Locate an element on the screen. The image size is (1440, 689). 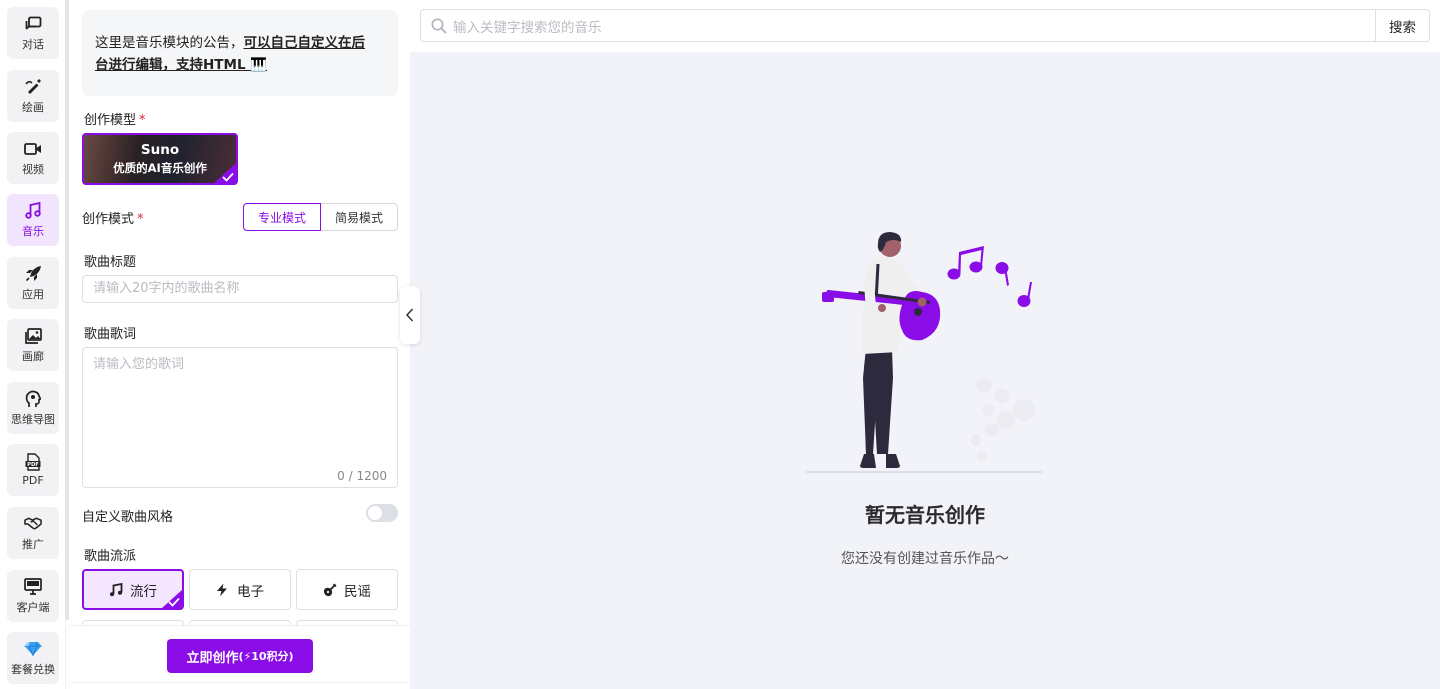
mode-simple-button: 简易模式 is located at coordinates (359, 217).